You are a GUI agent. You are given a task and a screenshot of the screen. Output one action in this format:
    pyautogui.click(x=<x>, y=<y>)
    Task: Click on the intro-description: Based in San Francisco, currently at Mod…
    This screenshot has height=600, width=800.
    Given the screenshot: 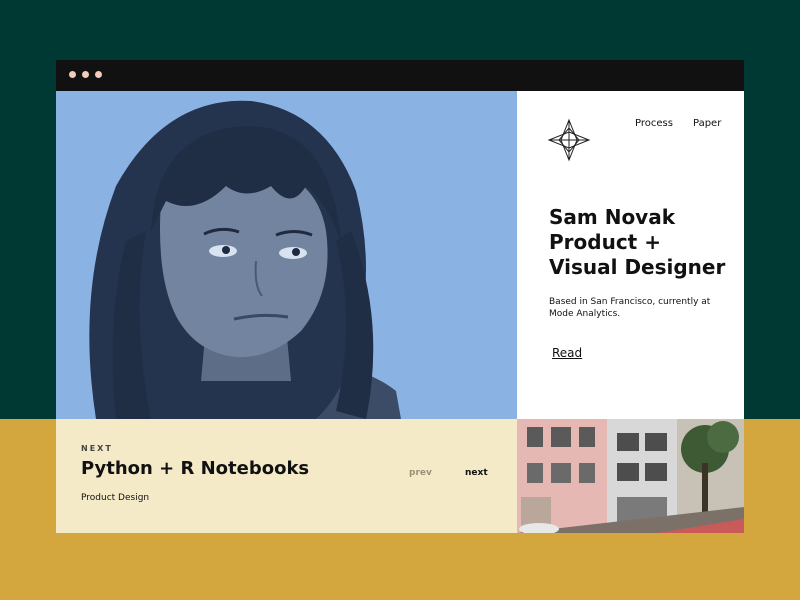 What is the action you would take?
    pyautogui.click(x=630, y=308)
    